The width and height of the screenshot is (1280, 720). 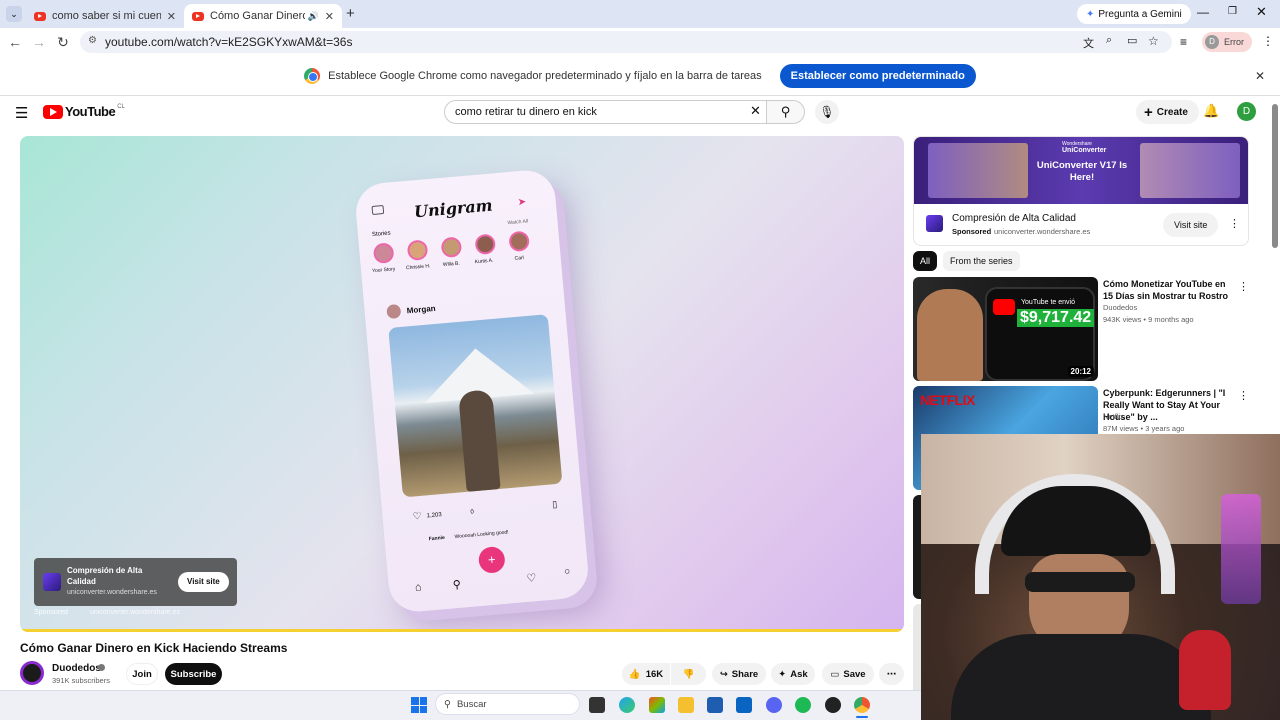 What do you see at coordinates (1172, 112) in the screenshot?
I see `create-label: Create` at bounding box center [1172, 112].